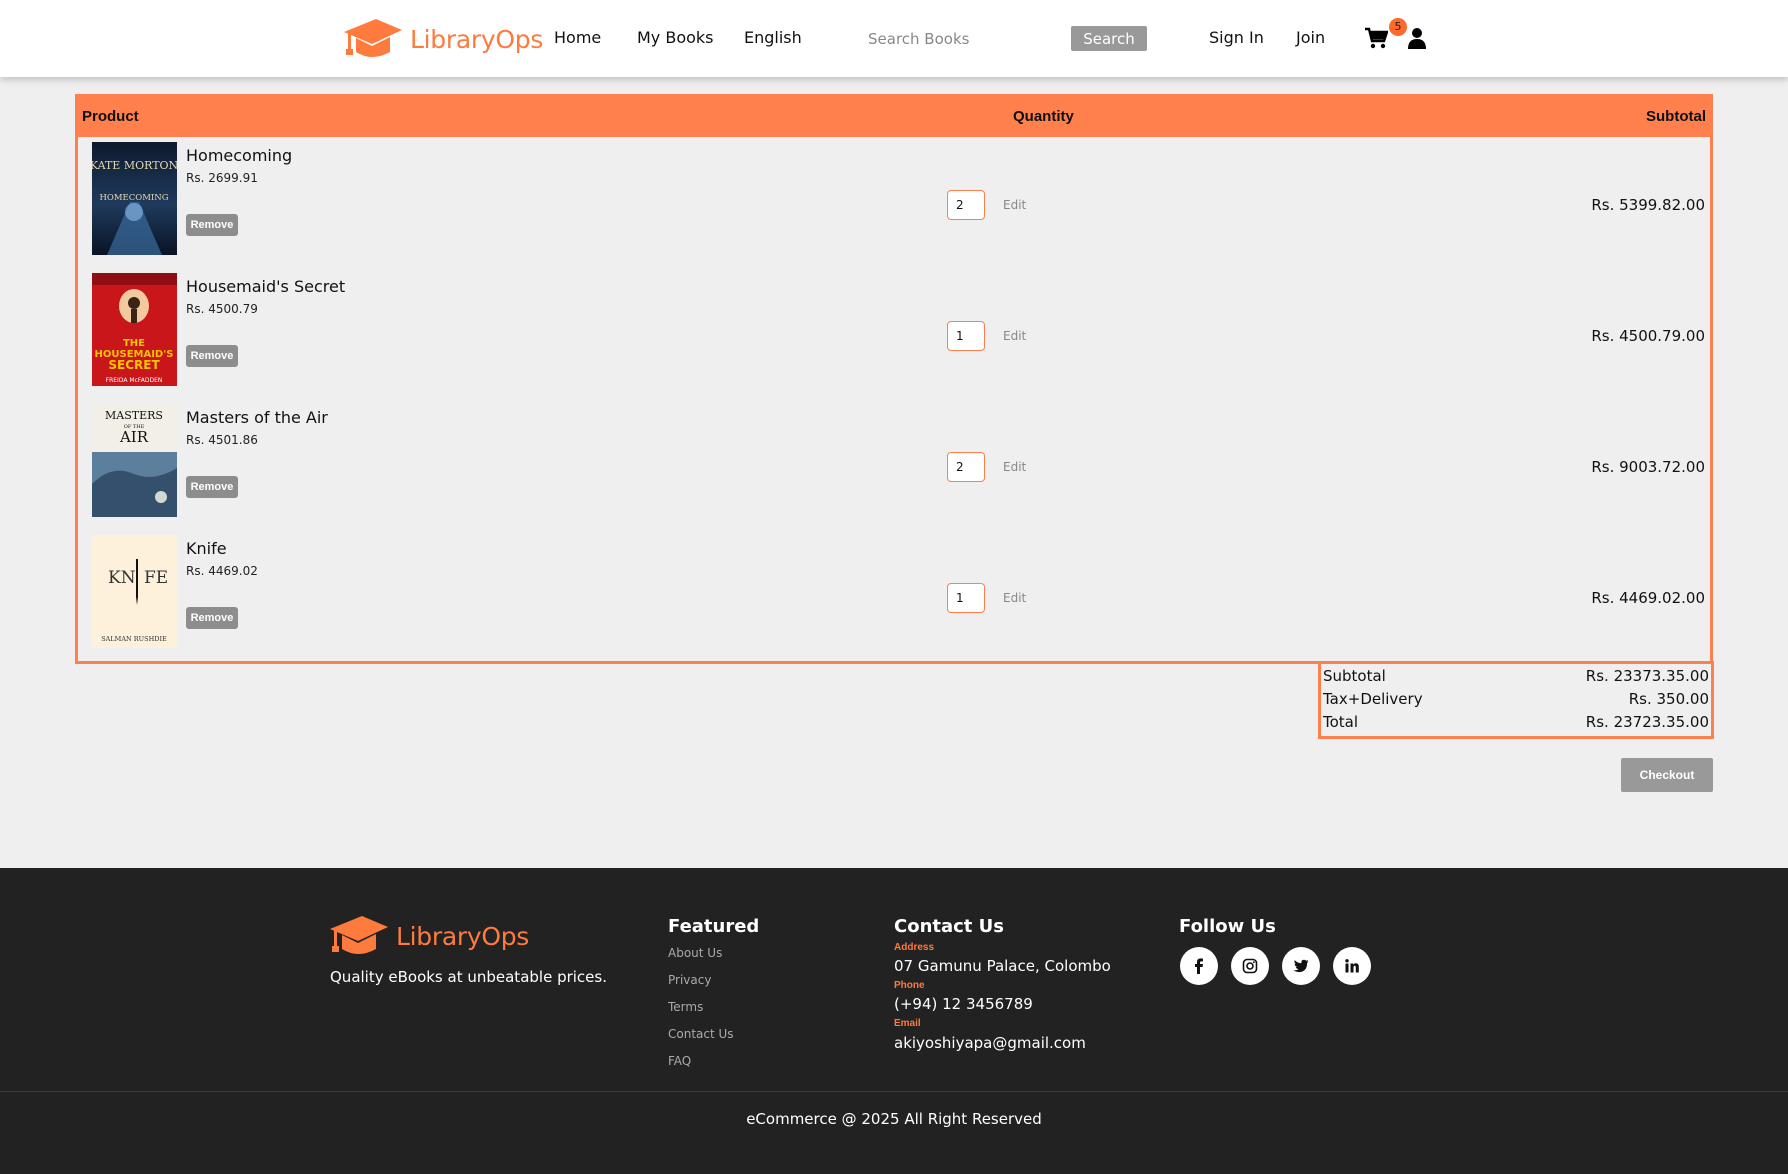 Image resolution: width=1788 pixels, height=1174 pixels. I want to click on instagram-icon, so click(1250, 966).